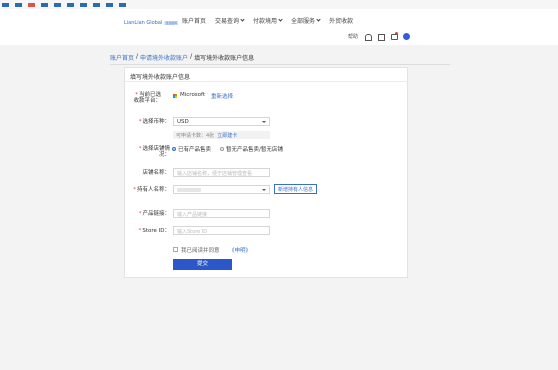 This screenshot has width=558, height=370. Describe the element at coordinates (171, 23) in the screenshot. I see `brand-tag: 连连国际` at that location.